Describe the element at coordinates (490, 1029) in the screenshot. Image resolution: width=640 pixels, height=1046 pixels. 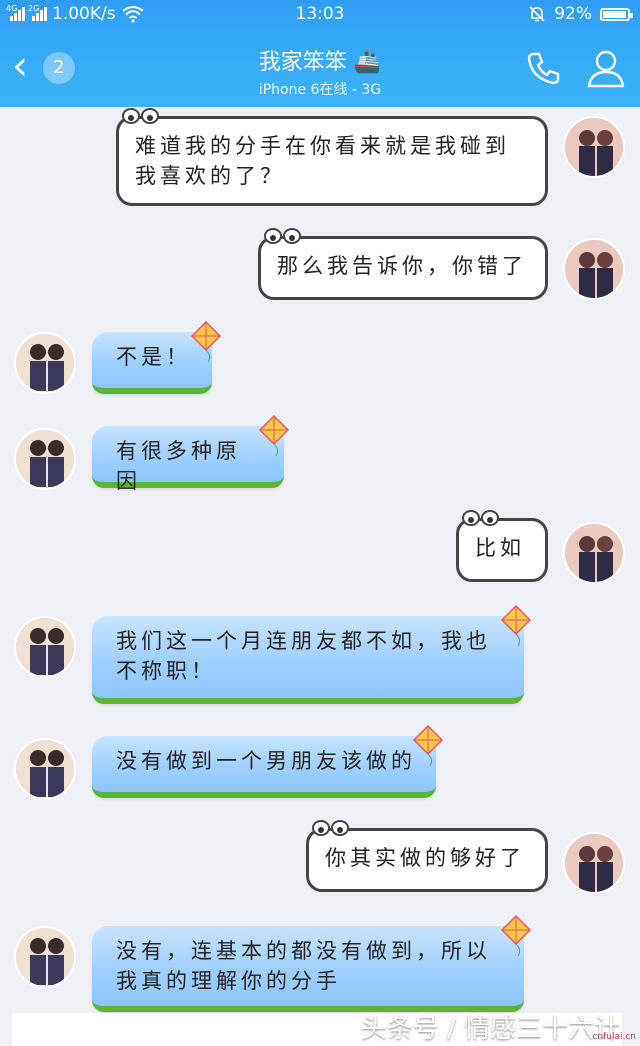
I see `watermark: 头条号 / 情感三十六计` at that location.